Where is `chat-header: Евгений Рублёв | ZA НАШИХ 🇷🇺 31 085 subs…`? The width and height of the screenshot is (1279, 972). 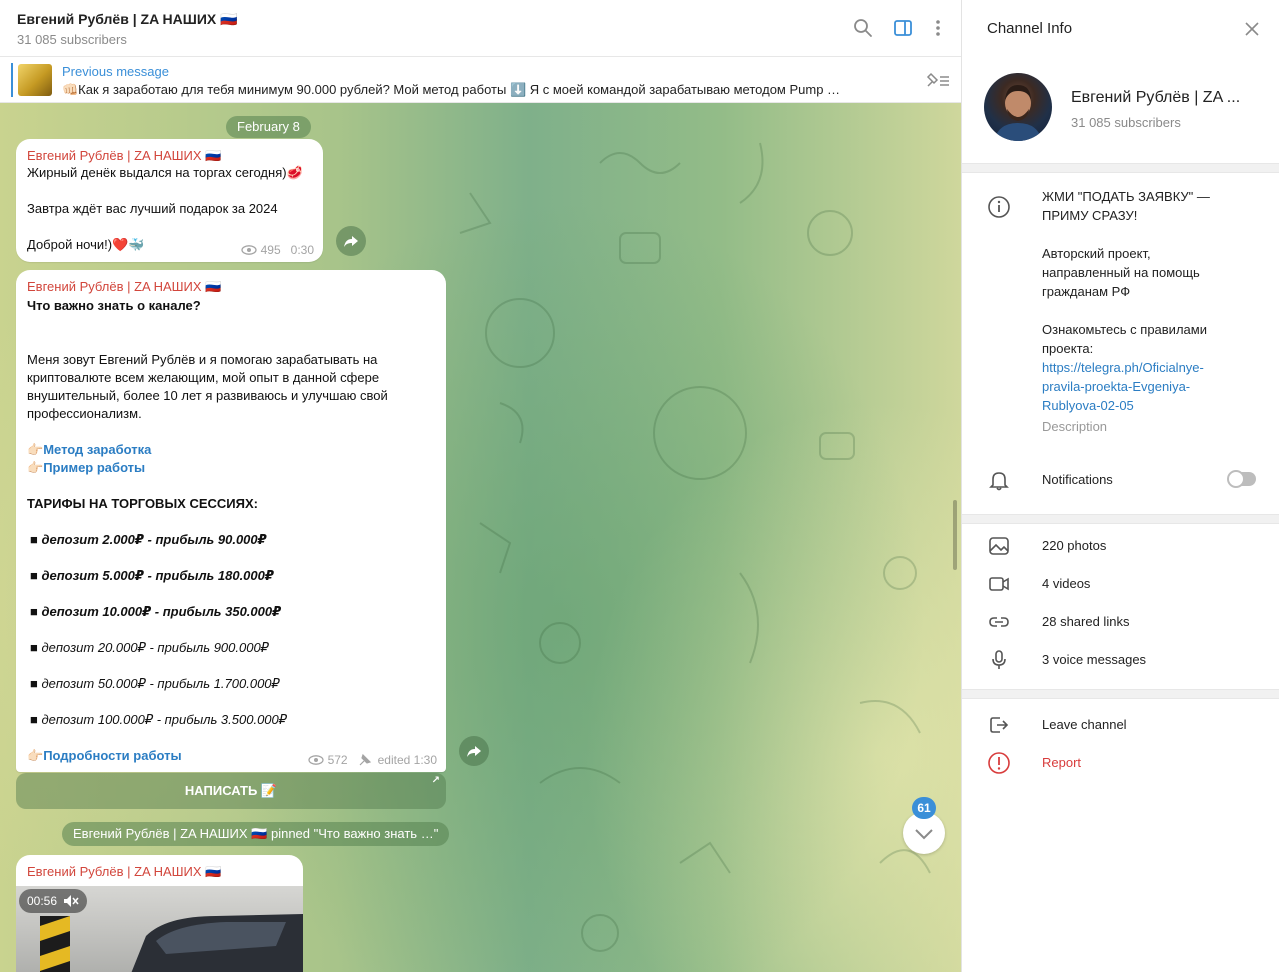
chat-header: Евгений Рублёв | ZA НАШИХ 🇷🇺 31 085 subs… is located at coordinates (480, 28).